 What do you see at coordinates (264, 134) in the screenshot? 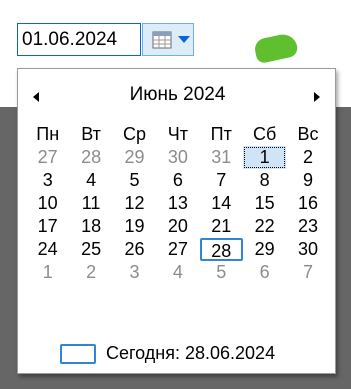
I see `weekday-header: Сб` at bounding box center [264, 134].